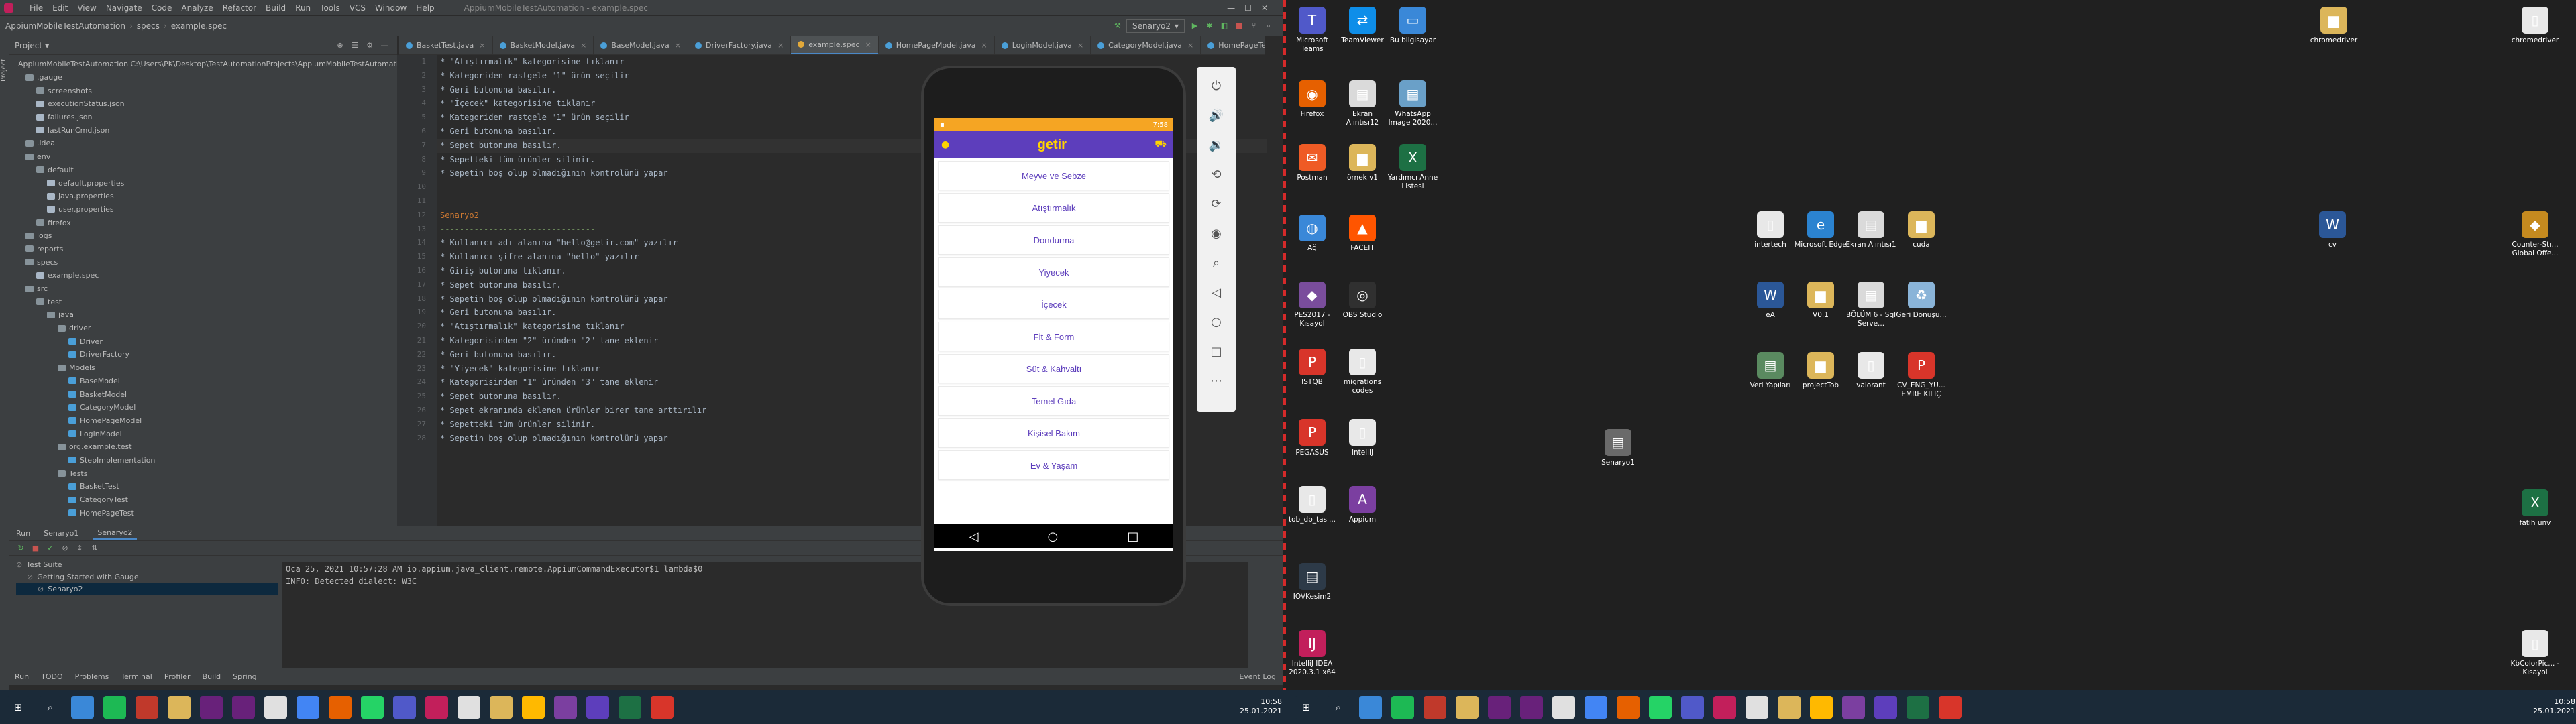 This screenshot has width=2576, height=724. Describe the element at coordinates (1216, 175) in the screenshot. I see `rotate-left-icon: ⟲` at that location.